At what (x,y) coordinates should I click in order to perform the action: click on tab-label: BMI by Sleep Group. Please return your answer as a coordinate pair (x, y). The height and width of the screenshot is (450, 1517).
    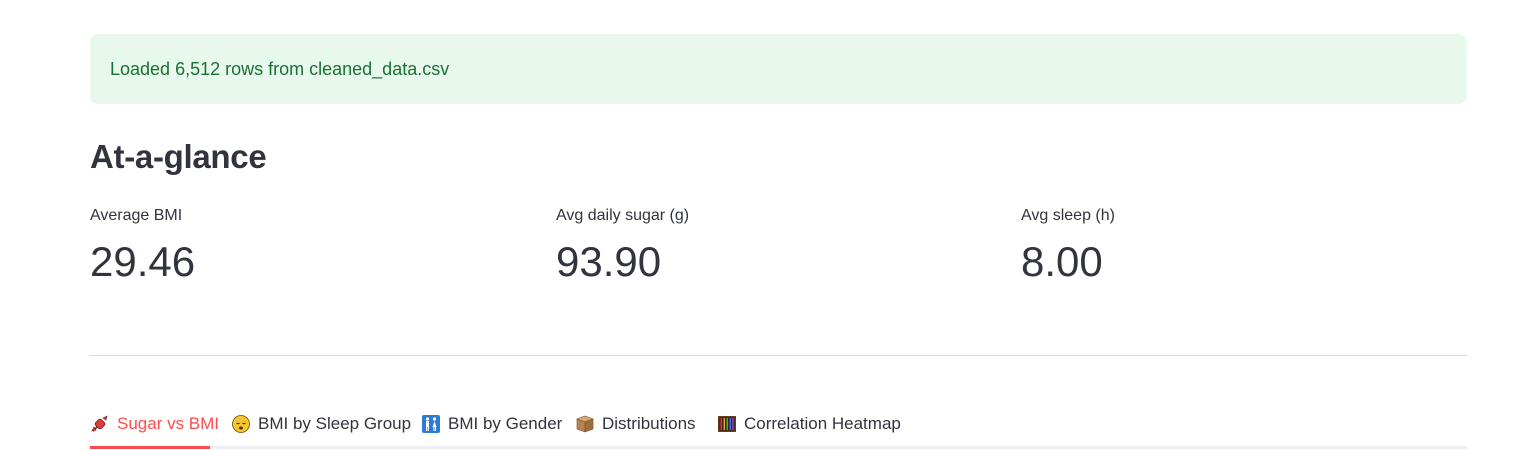
    Looking at the image, I should click on (335, 423).